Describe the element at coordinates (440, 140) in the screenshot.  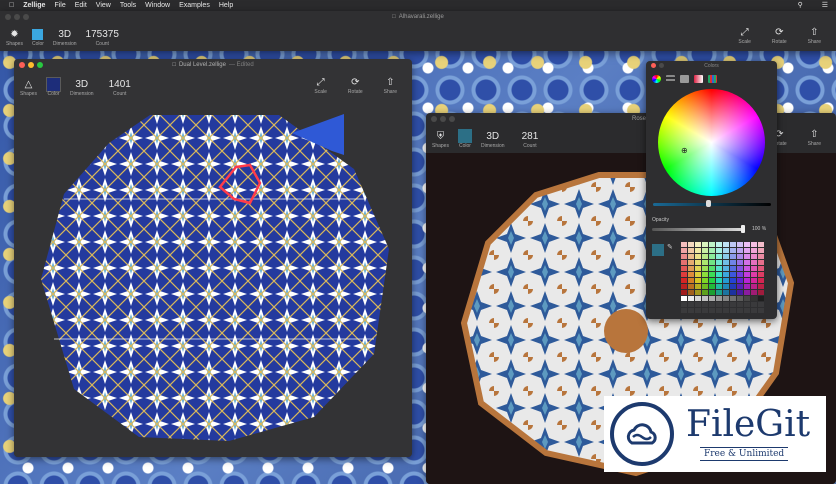
I see `shapes-tool: ⛨ Shapes` at that location.